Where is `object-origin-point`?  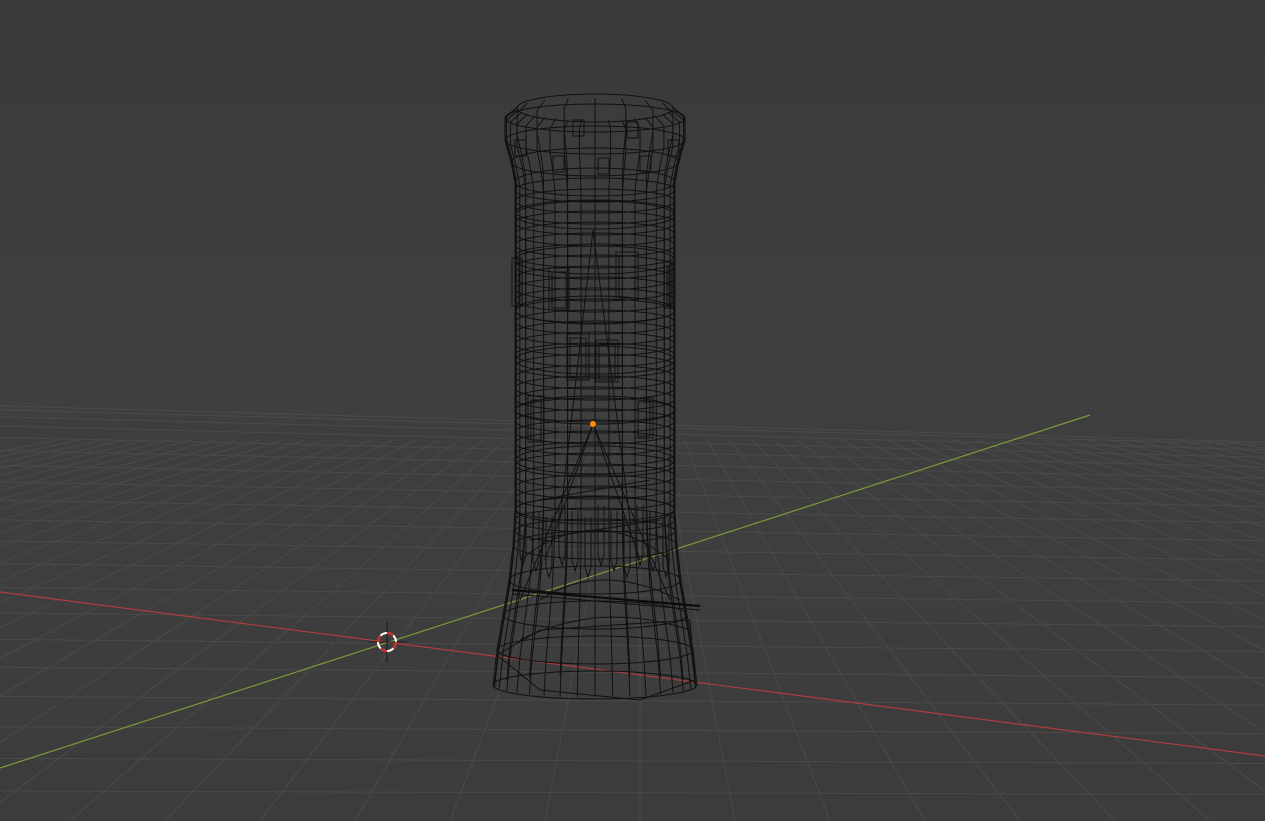
object-origin-point is located at coordinates (593, 424).